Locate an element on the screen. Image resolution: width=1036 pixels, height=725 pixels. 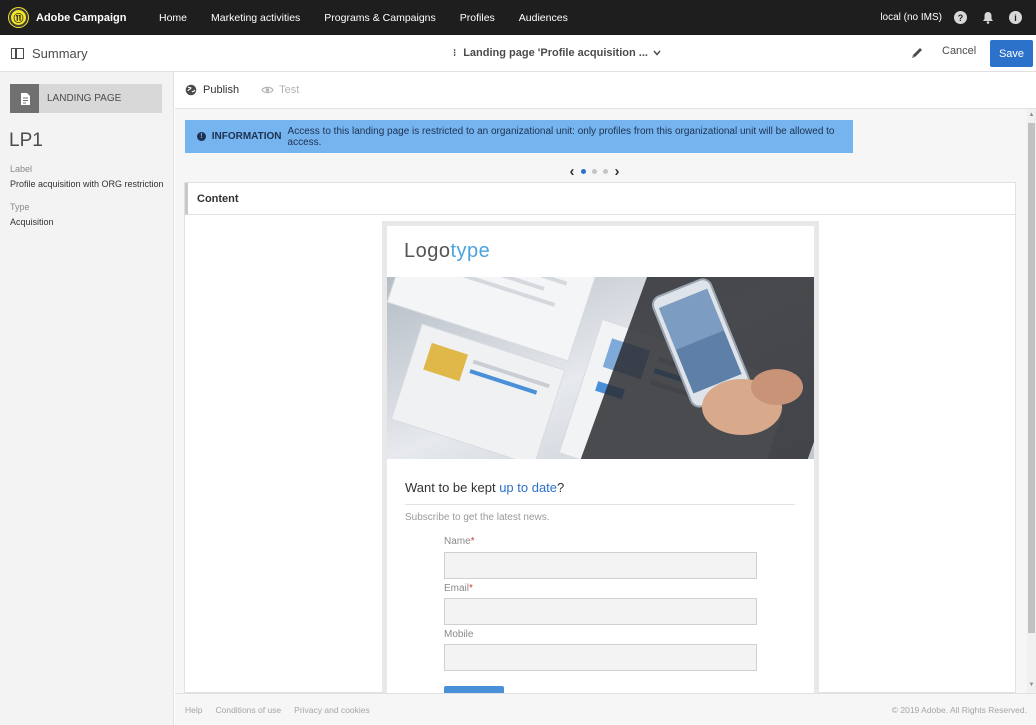
email-label-text: Email is located at coordinates (457, 588).